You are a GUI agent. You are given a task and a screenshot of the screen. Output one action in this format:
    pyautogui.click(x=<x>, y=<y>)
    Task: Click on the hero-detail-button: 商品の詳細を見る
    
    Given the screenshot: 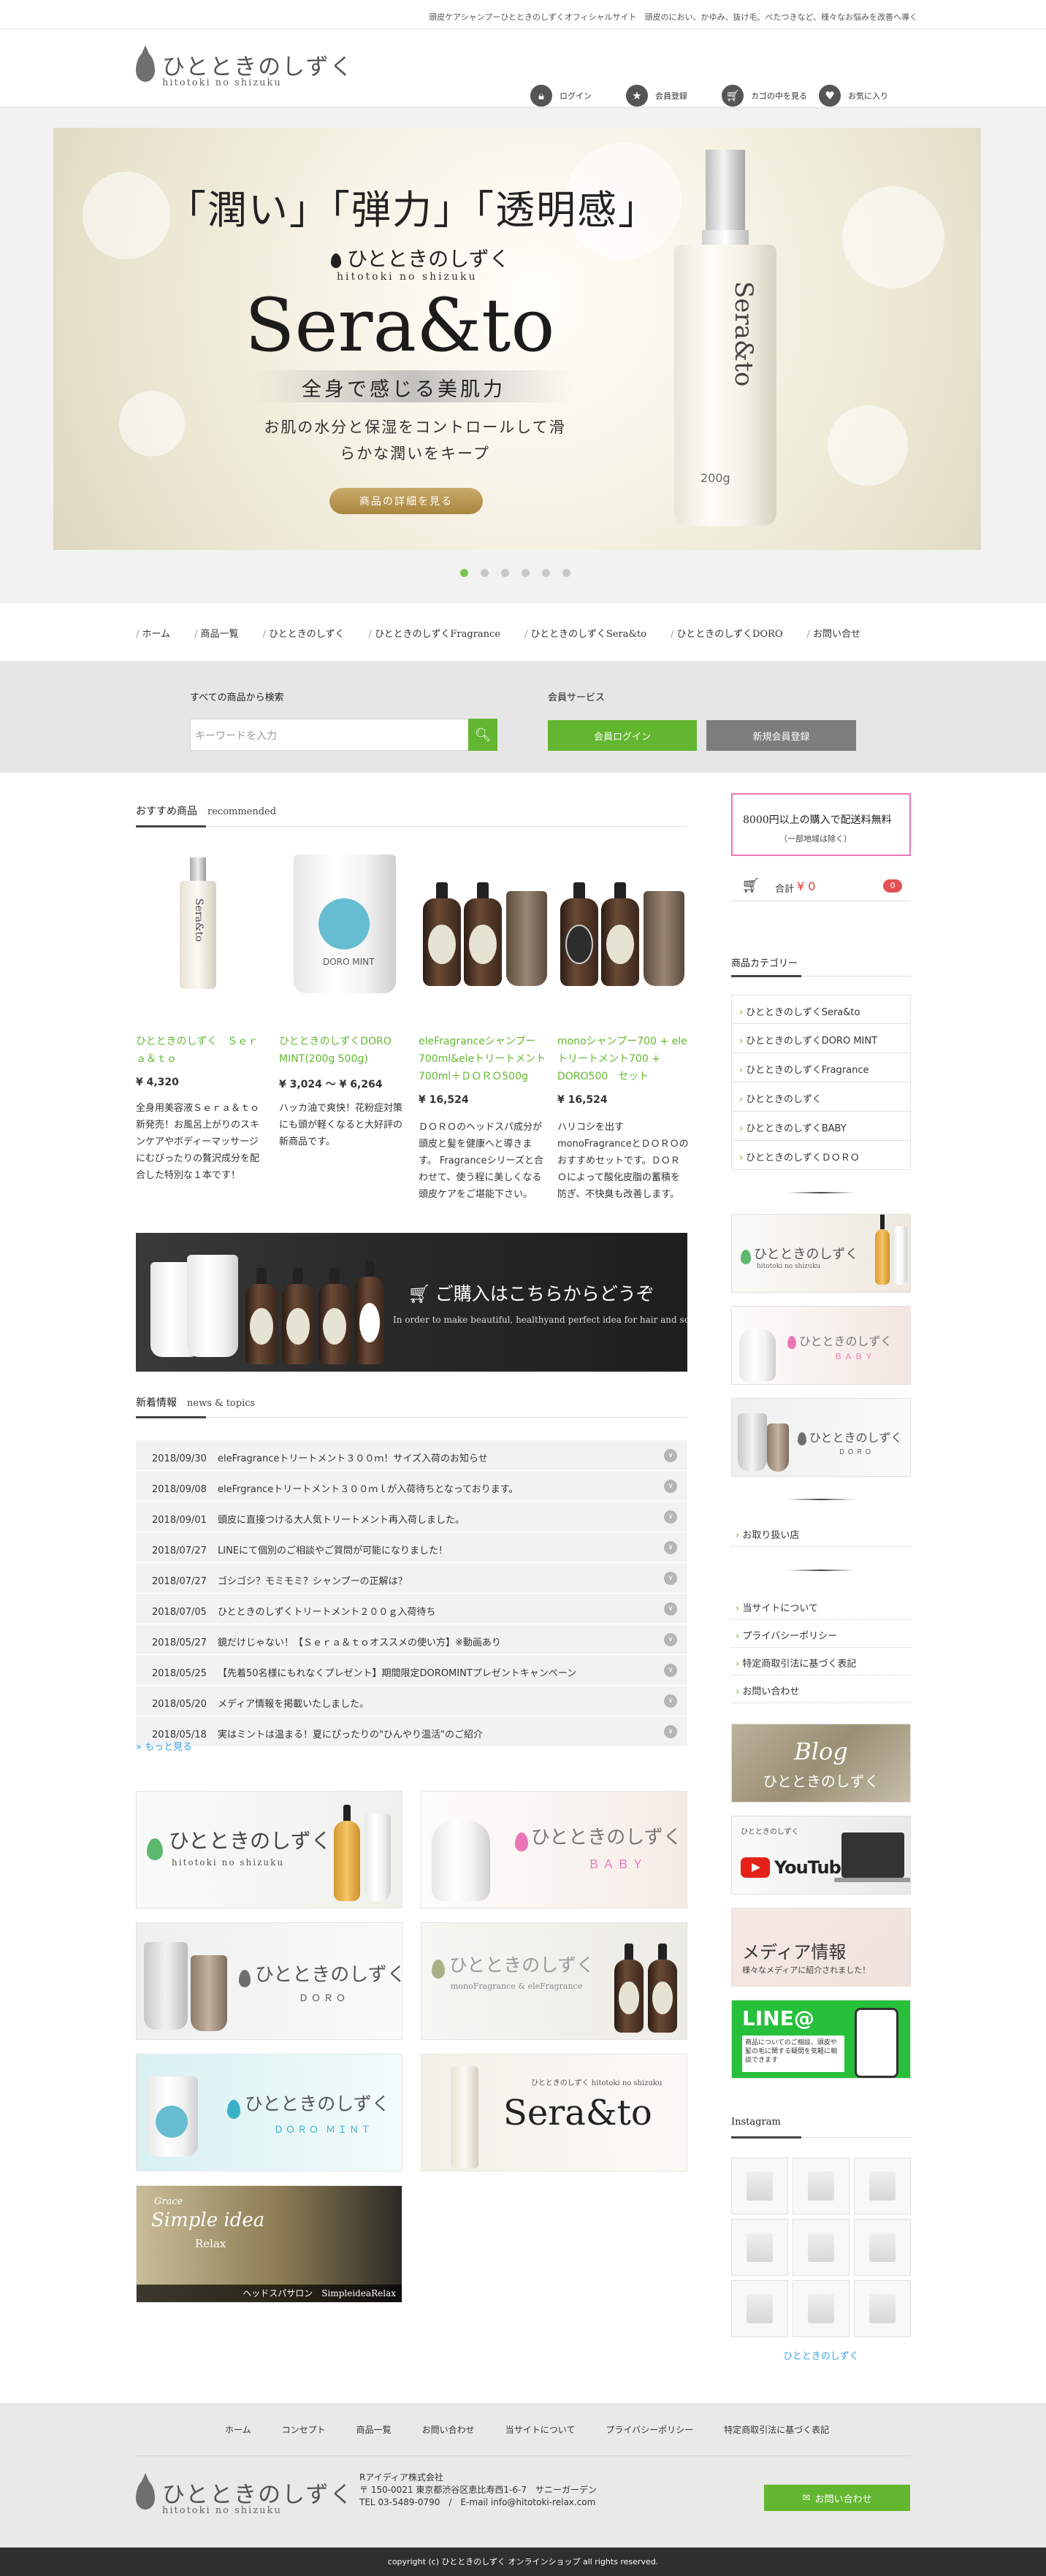 What is the action you would take?
    pyautogui.click(x=406, y=501)
    